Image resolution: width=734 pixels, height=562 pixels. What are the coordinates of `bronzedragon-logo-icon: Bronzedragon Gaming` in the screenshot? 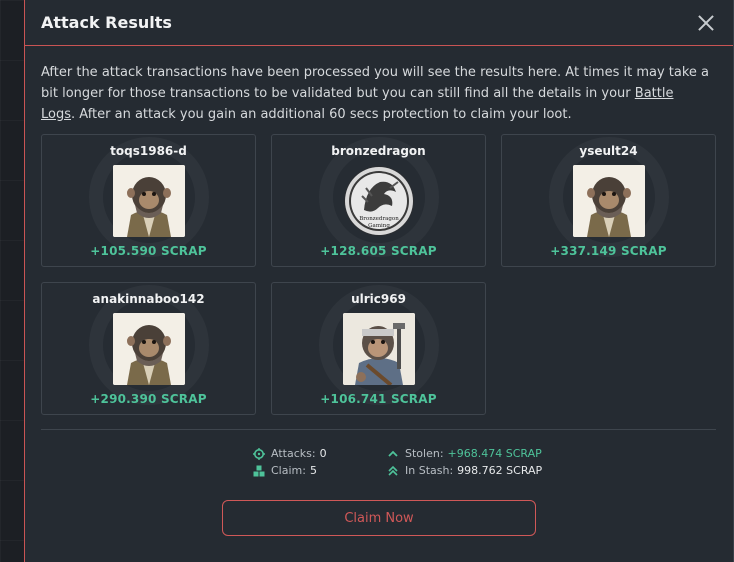 It's located at (378, 201).